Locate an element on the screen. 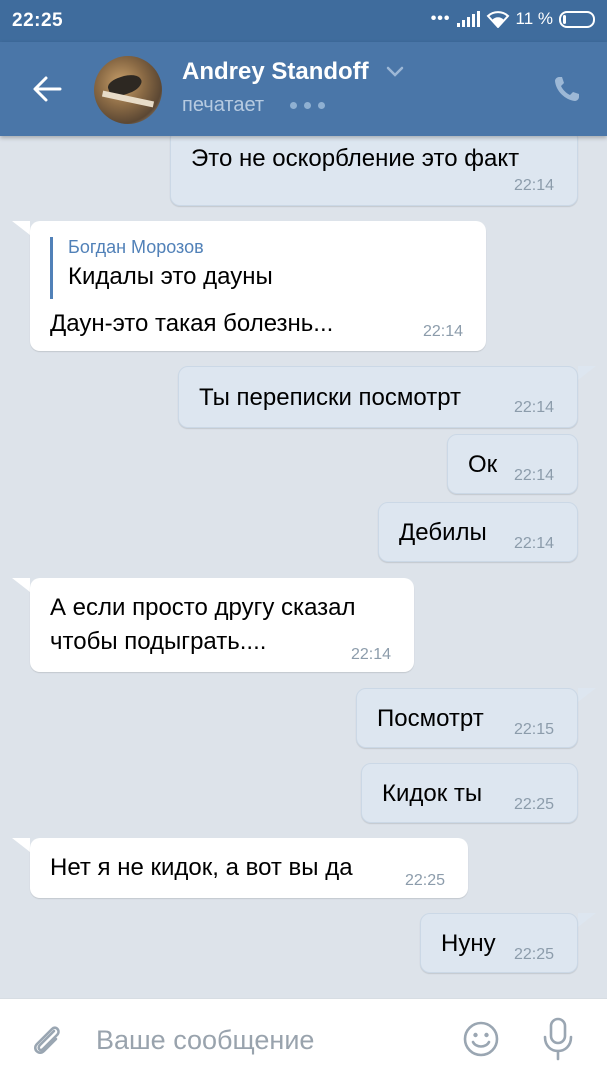 Image resolution: width=607 pixels, height=1080 pixels. reply-quote-bar is located at coordinates (51, 268).